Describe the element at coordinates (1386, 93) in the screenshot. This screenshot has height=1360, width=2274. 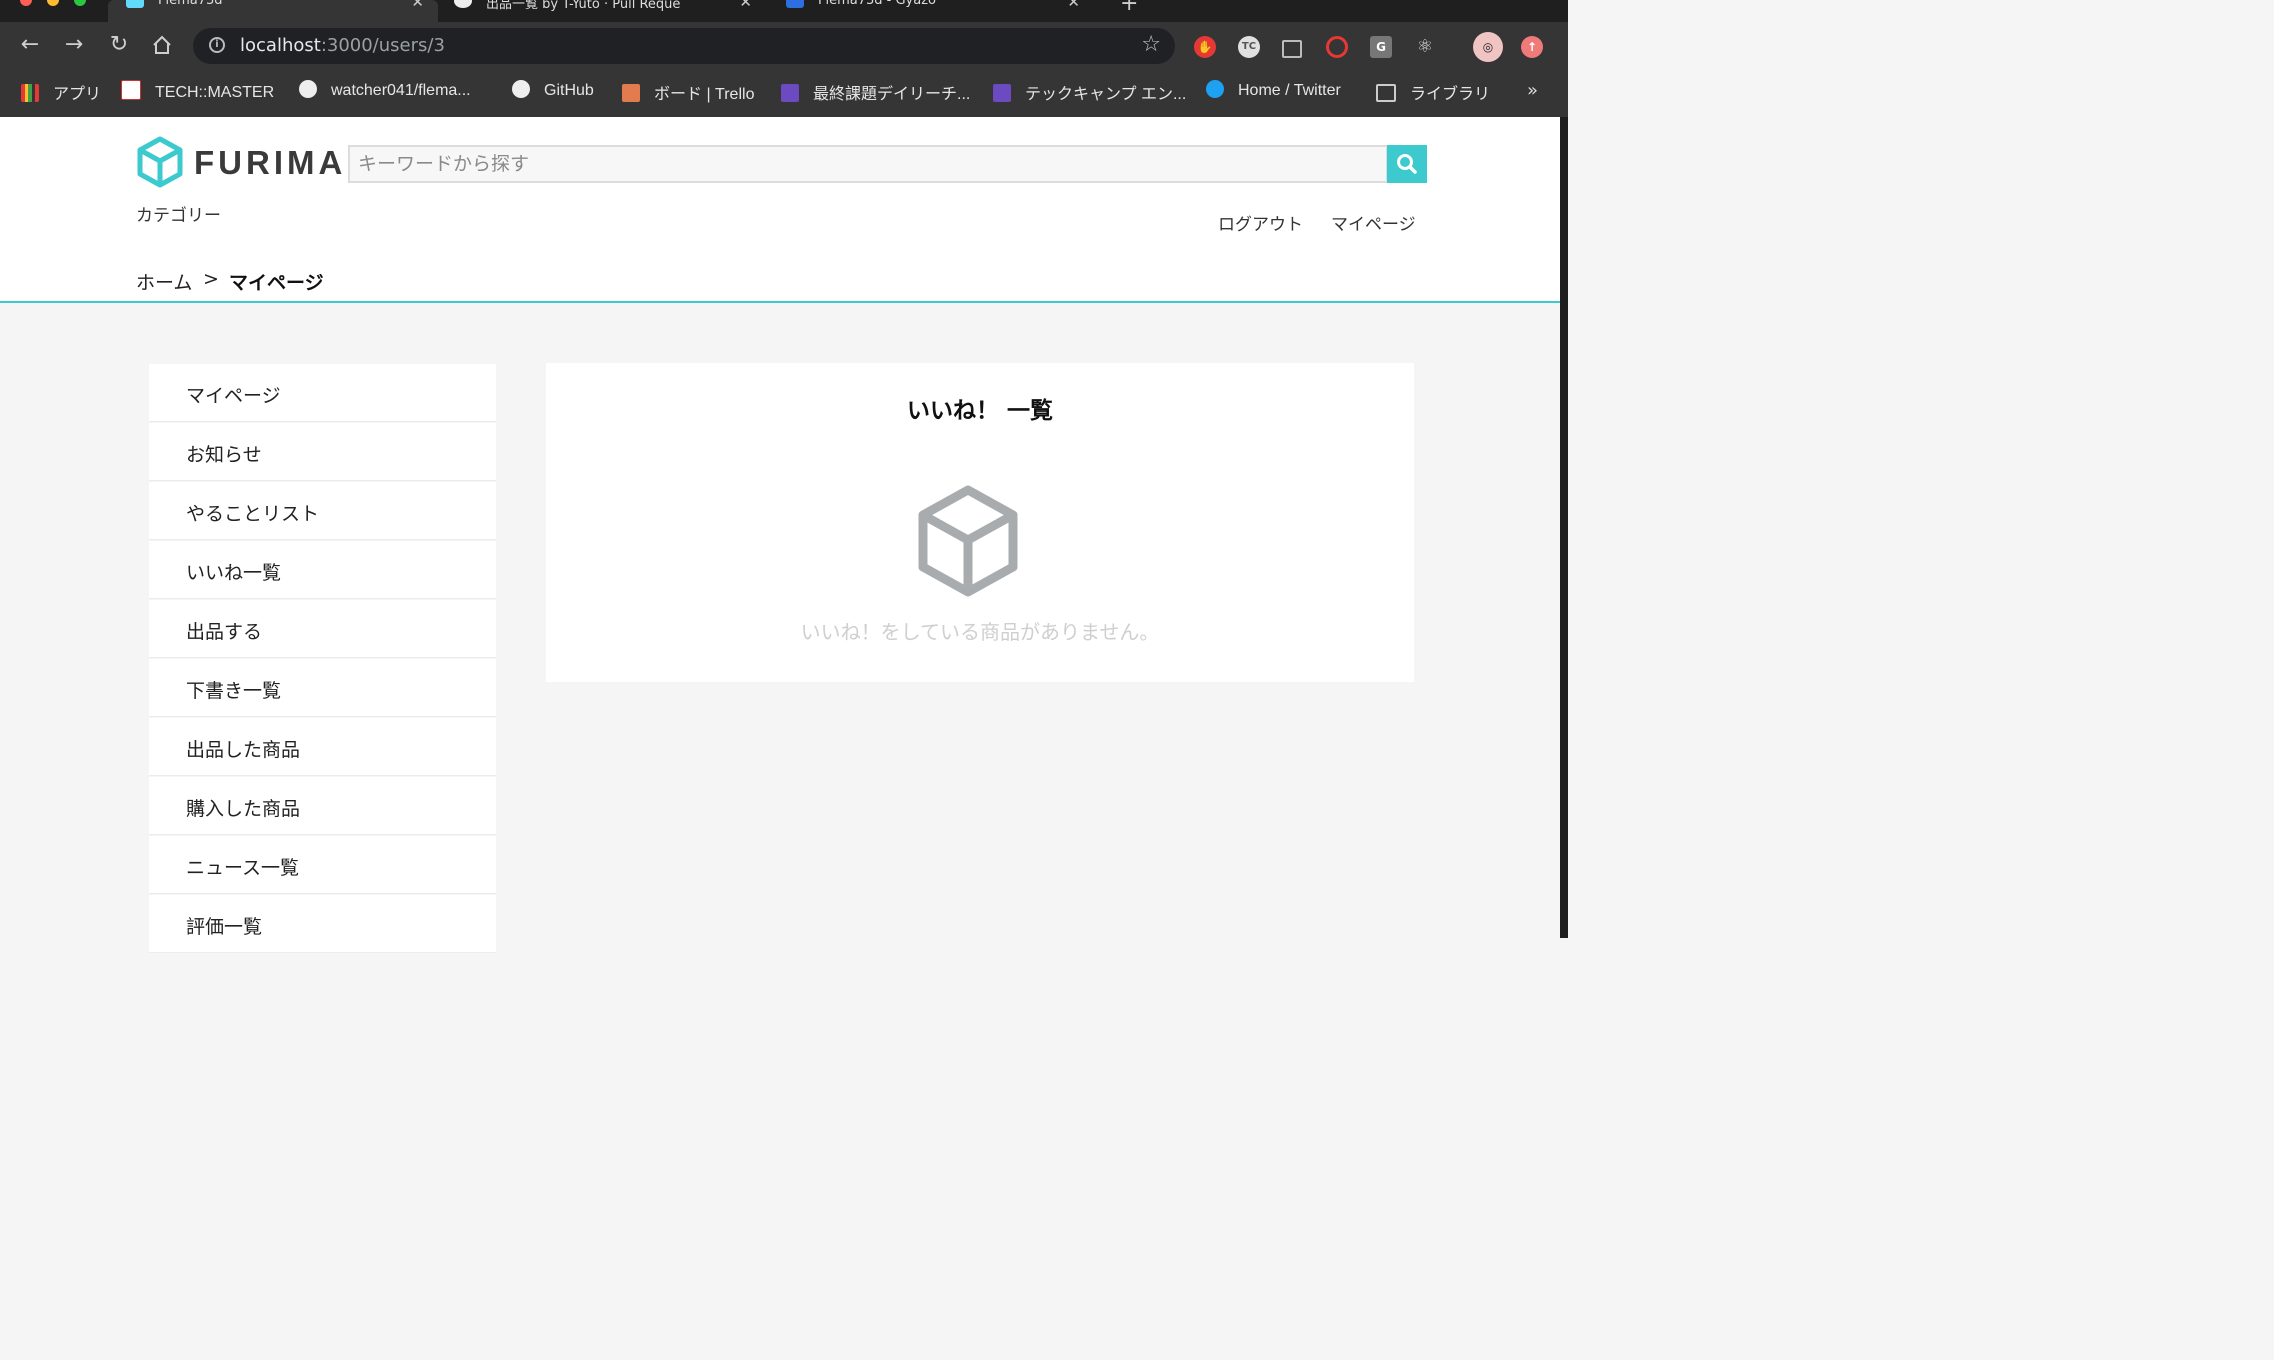
I see `folder-icon` at that location.